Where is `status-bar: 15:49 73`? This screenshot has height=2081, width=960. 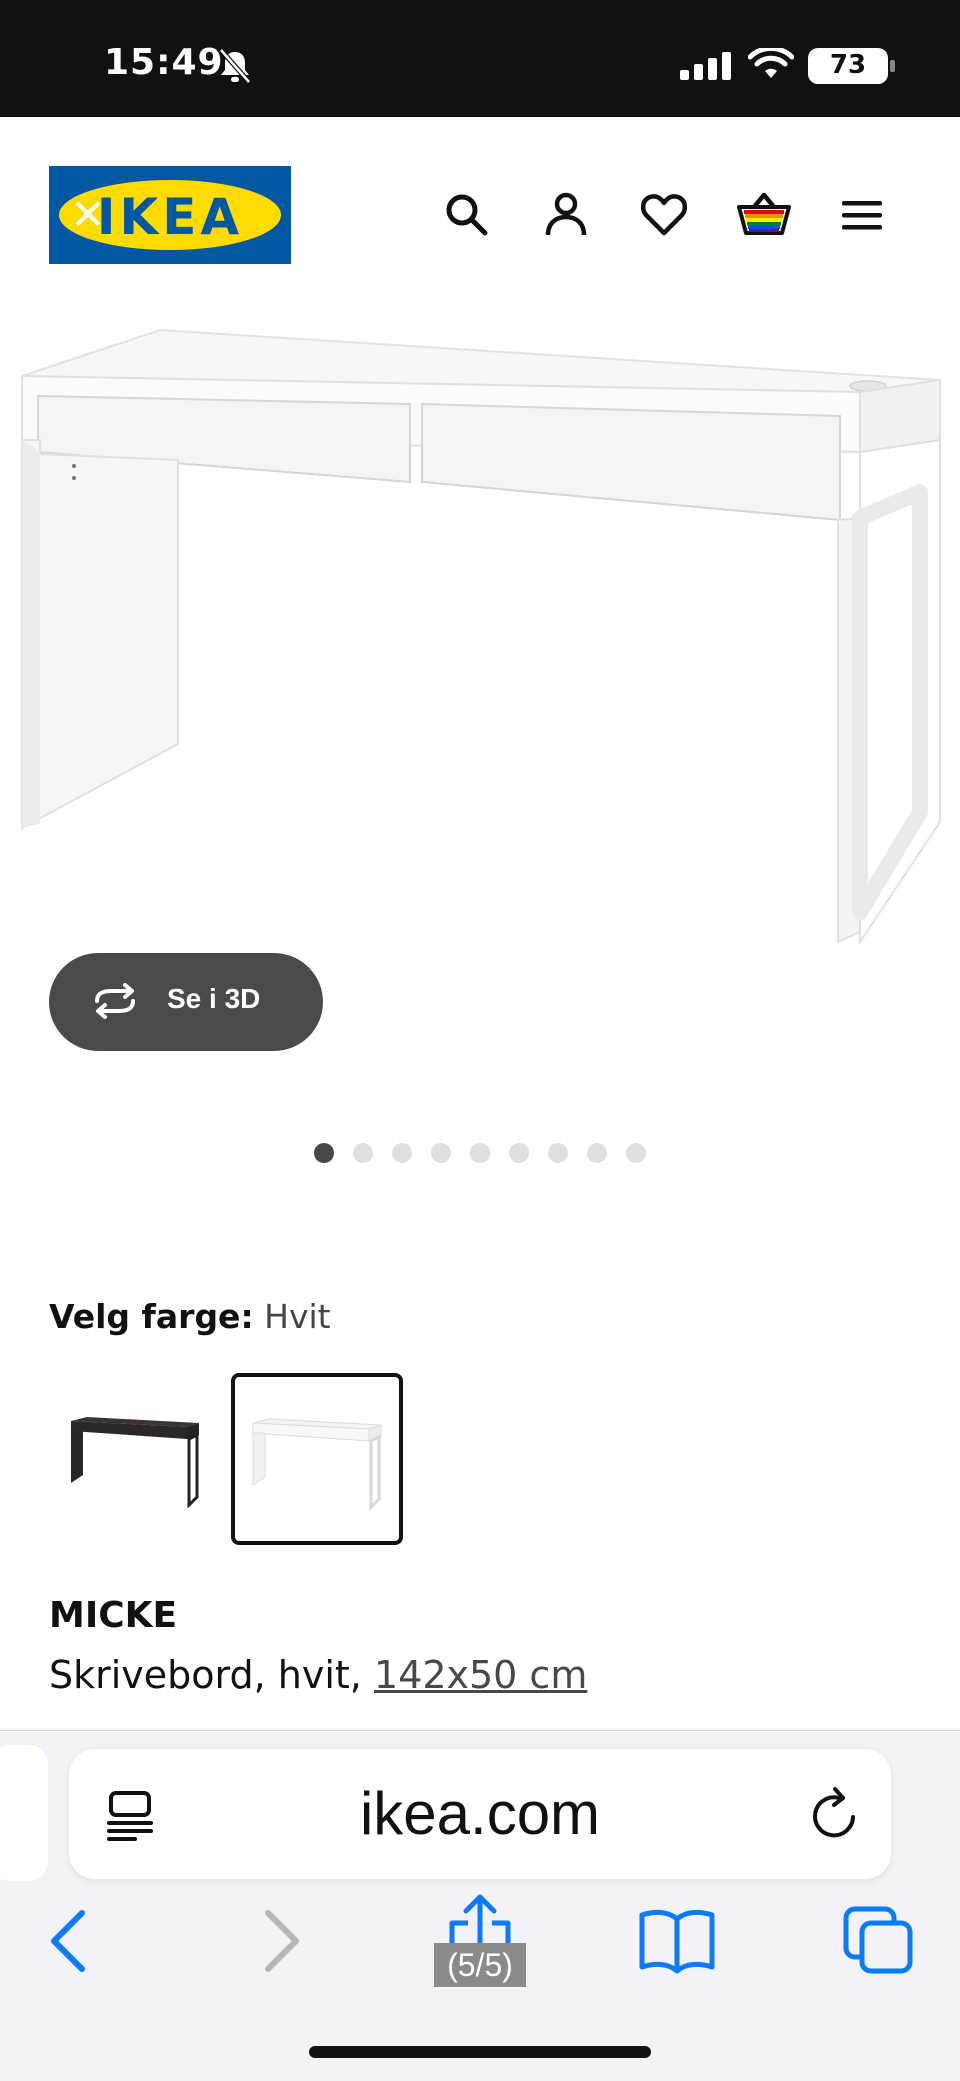
status-bar: 15:49 73 is located at coordinates (480, 58).